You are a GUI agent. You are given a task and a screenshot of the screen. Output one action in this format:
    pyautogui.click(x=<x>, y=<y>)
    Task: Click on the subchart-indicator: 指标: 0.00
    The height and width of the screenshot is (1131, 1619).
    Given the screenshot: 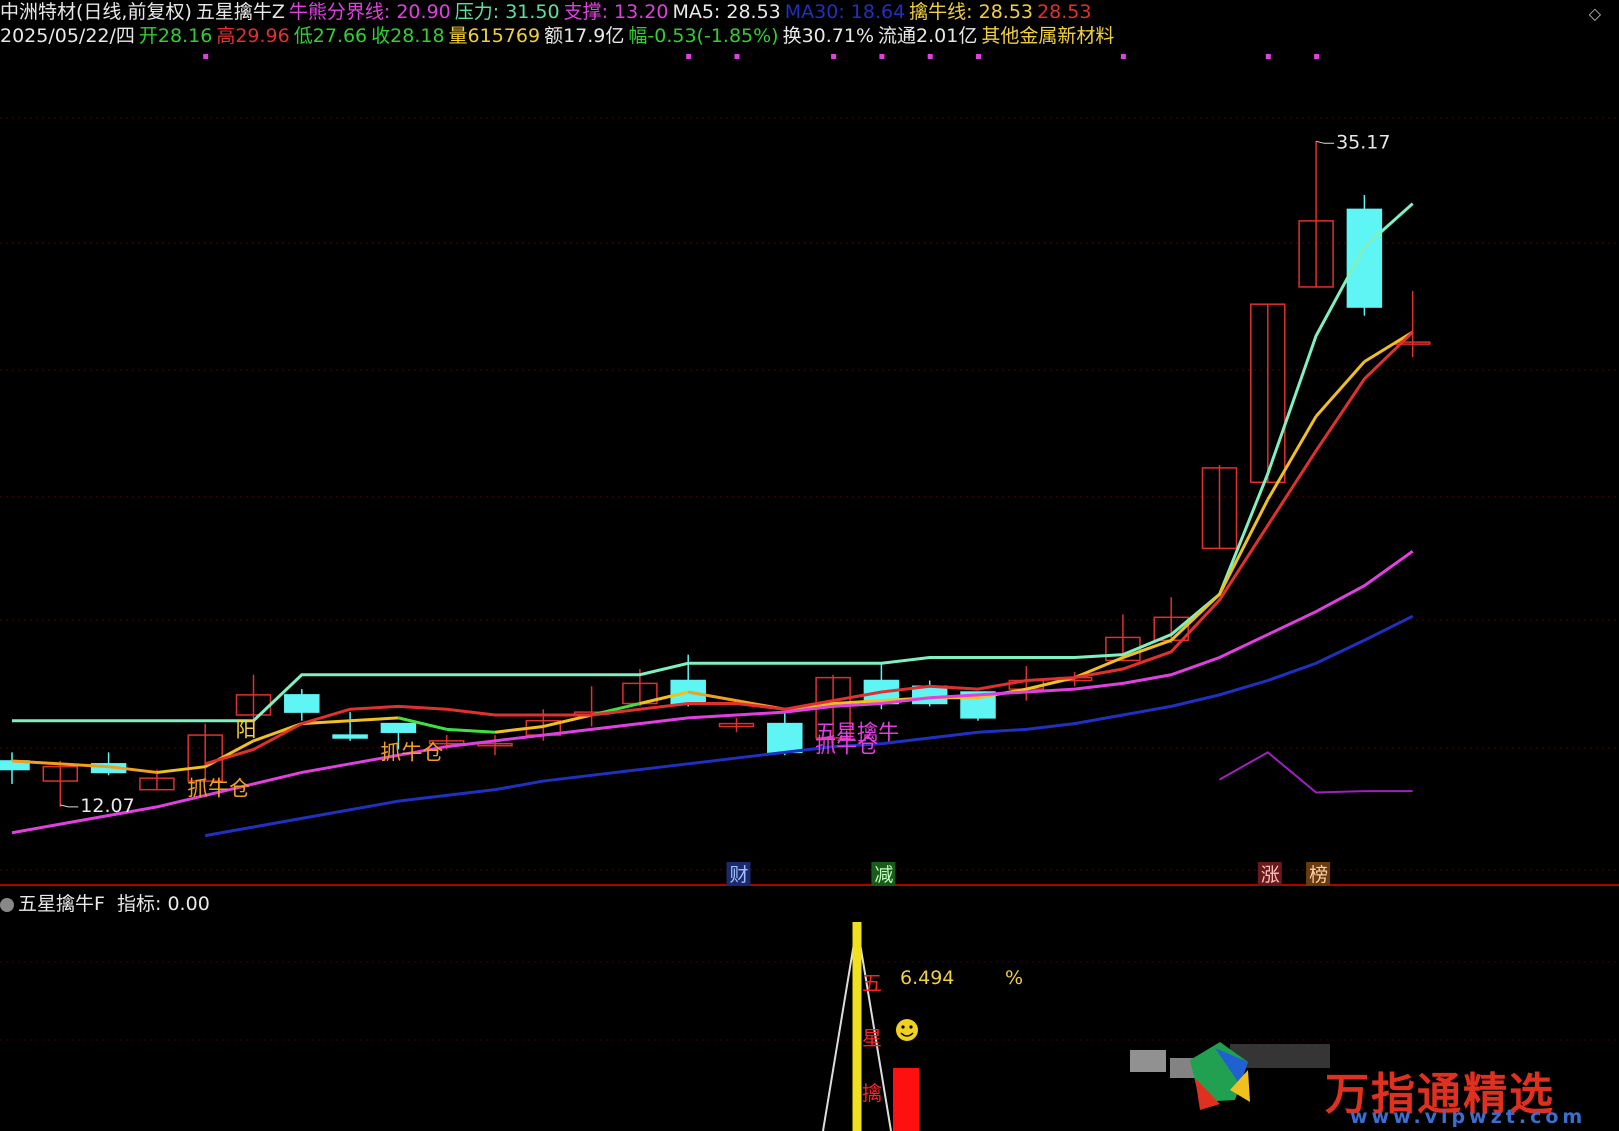 What is the action you would take?
    pyautogui.click(x=163, y=904)
    